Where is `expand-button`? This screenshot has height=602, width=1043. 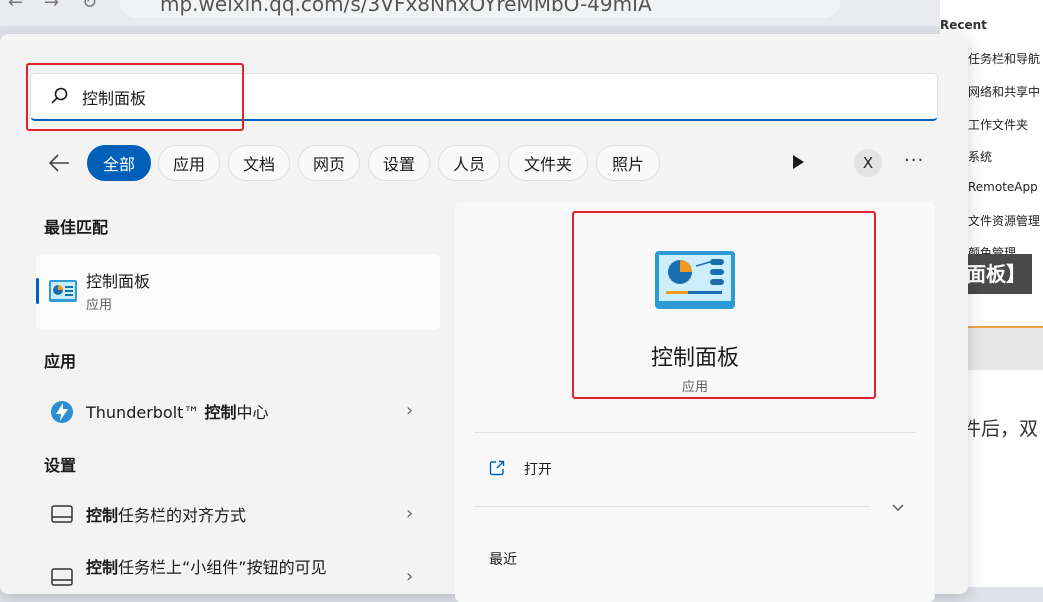
expand-button is located at coordinates (898, 507).